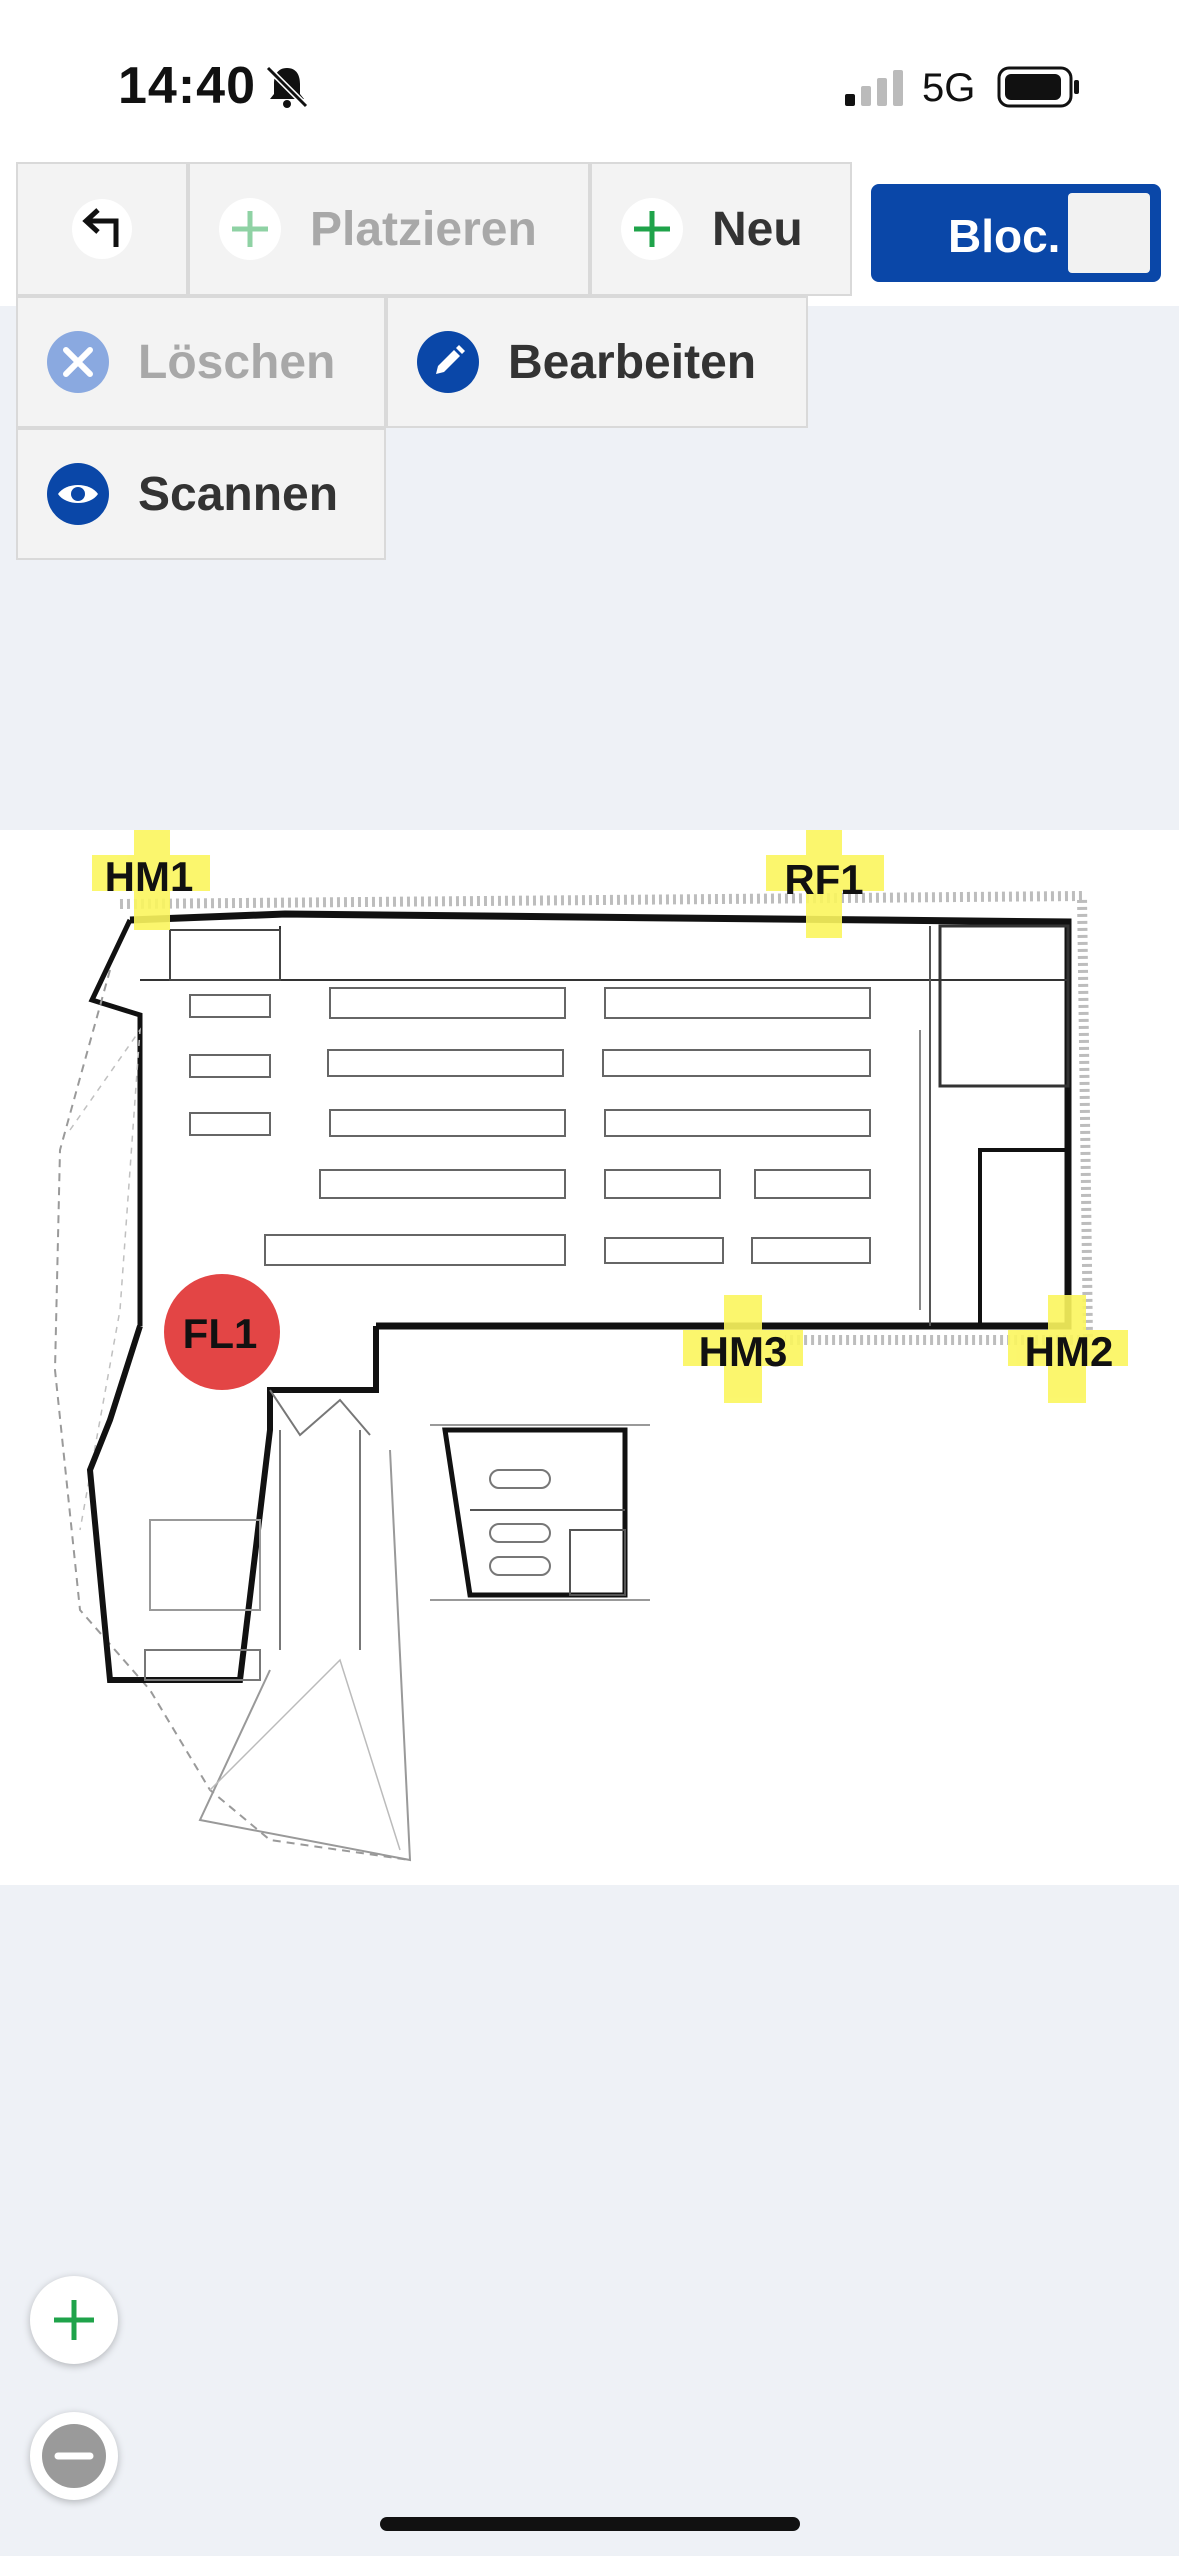 This screenshot has height=2556, width=1179. Describe the element at coordinates (1038, 87) in the screenshot. I see `battery-icon` at that location.